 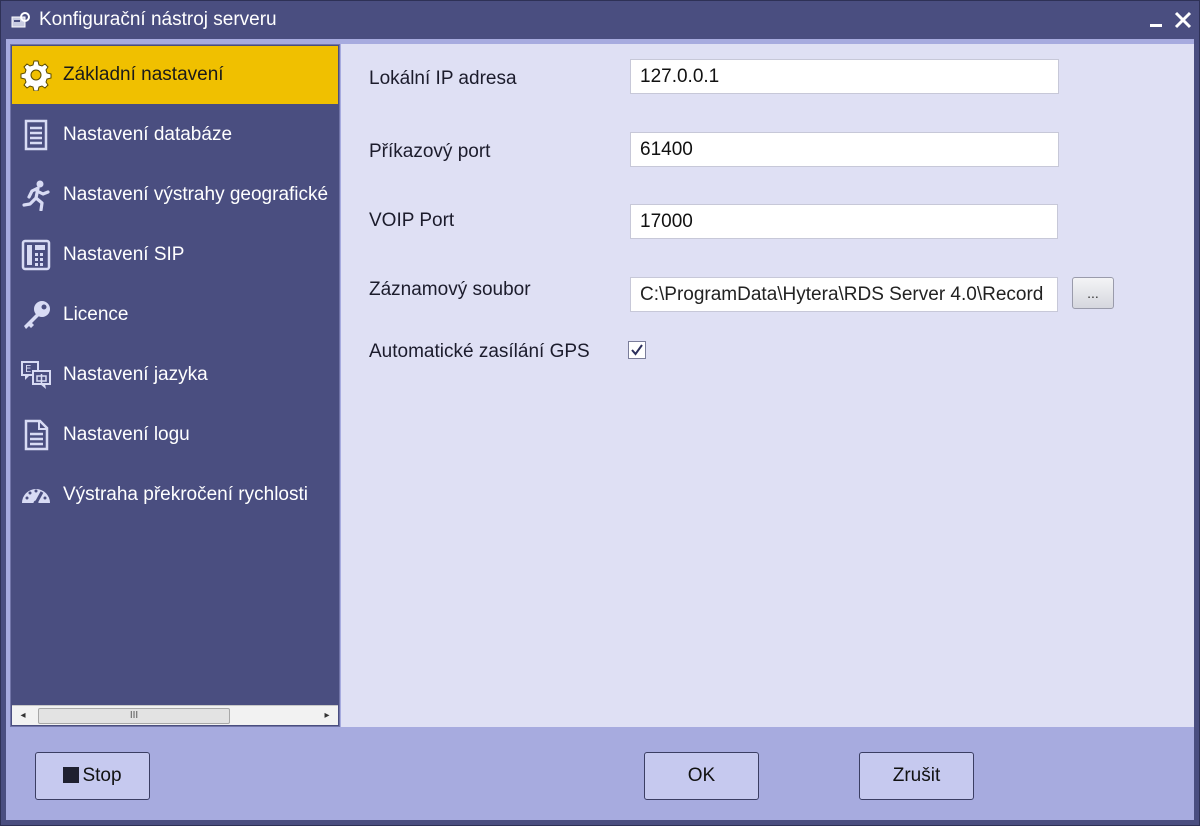 What do you see at coordinates (600, 20) in the screenshot?
I see `title-bar: Konfigurační nástroj serveru` at bounding box center [600, 20].